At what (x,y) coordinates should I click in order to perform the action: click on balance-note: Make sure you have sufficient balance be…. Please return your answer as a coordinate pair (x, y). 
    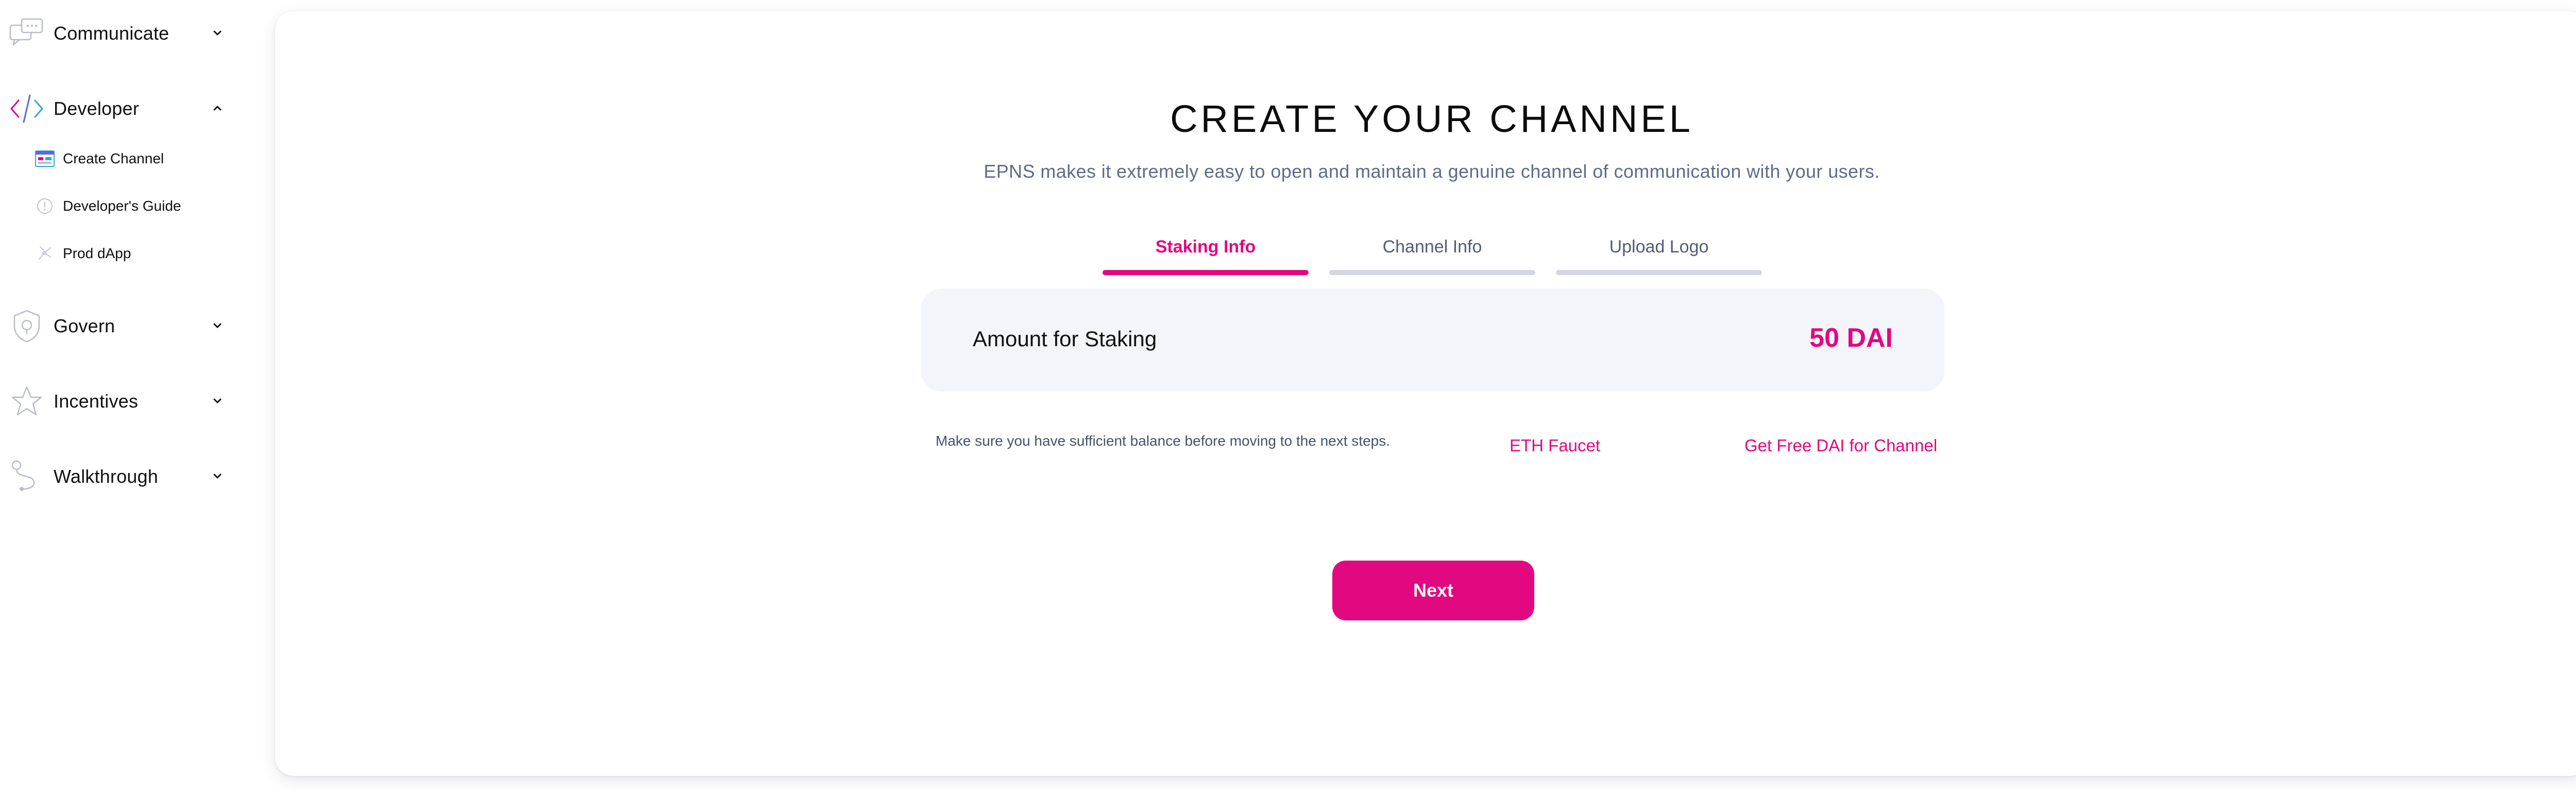
    Looking at the image, I should click on (1163, 441).